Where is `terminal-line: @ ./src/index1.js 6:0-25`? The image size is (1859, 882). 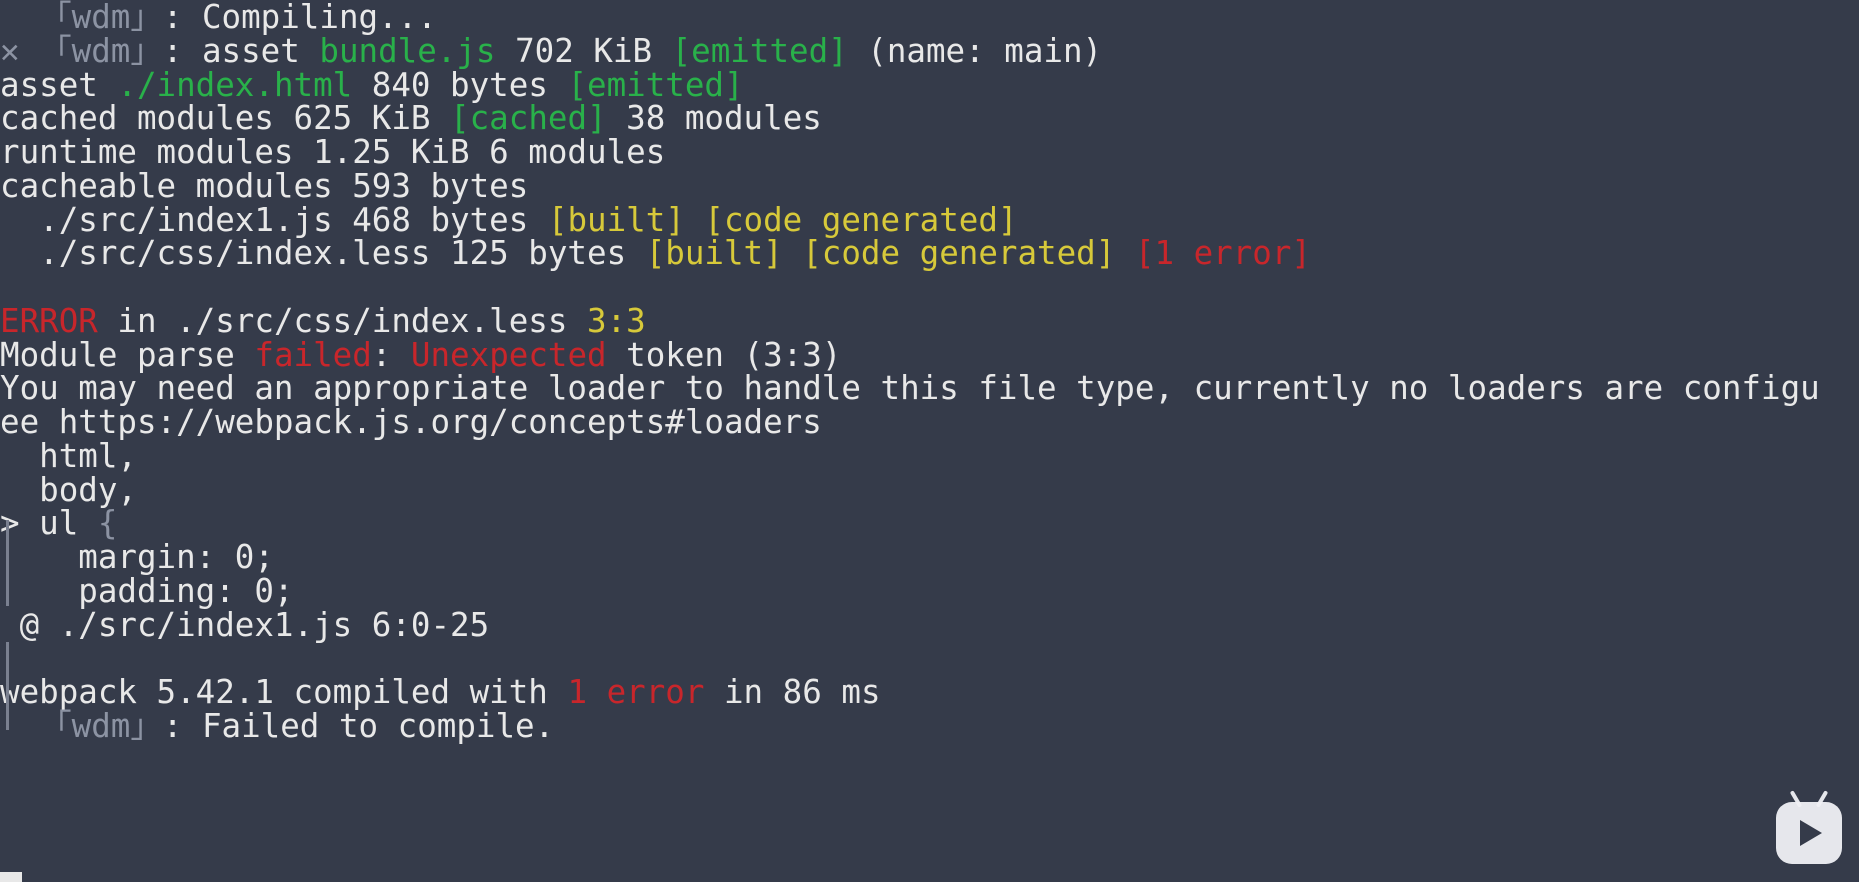
terminal-line: @ ./src/index1.js 6:0-25 is located at coordinates (245, 625).